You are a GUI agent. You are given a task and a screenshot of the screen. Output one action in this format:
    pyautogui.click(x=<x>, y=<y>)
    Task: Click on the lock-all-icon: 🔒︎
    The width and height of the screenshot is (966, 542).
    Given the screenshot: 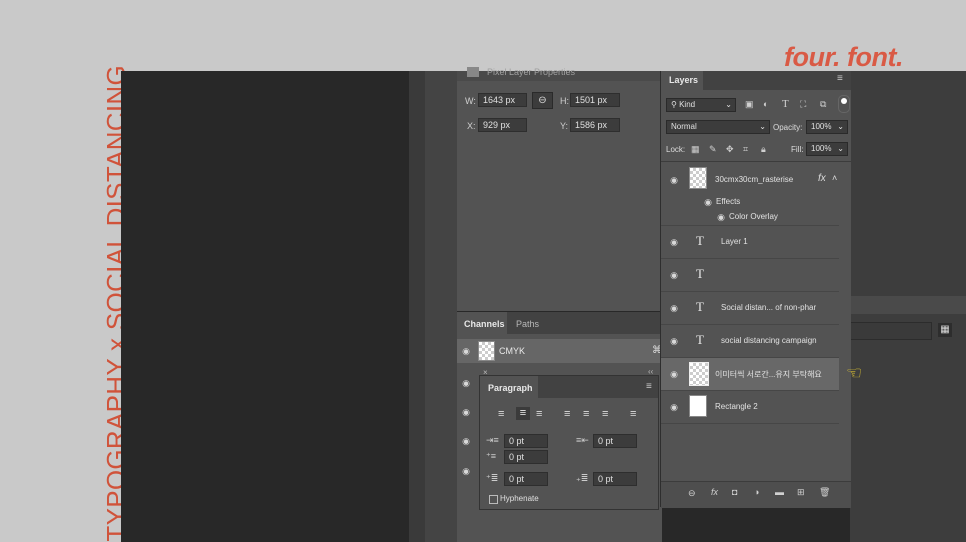 What is the action you would take?
    pyautogui.click(x=763, y=149)
    